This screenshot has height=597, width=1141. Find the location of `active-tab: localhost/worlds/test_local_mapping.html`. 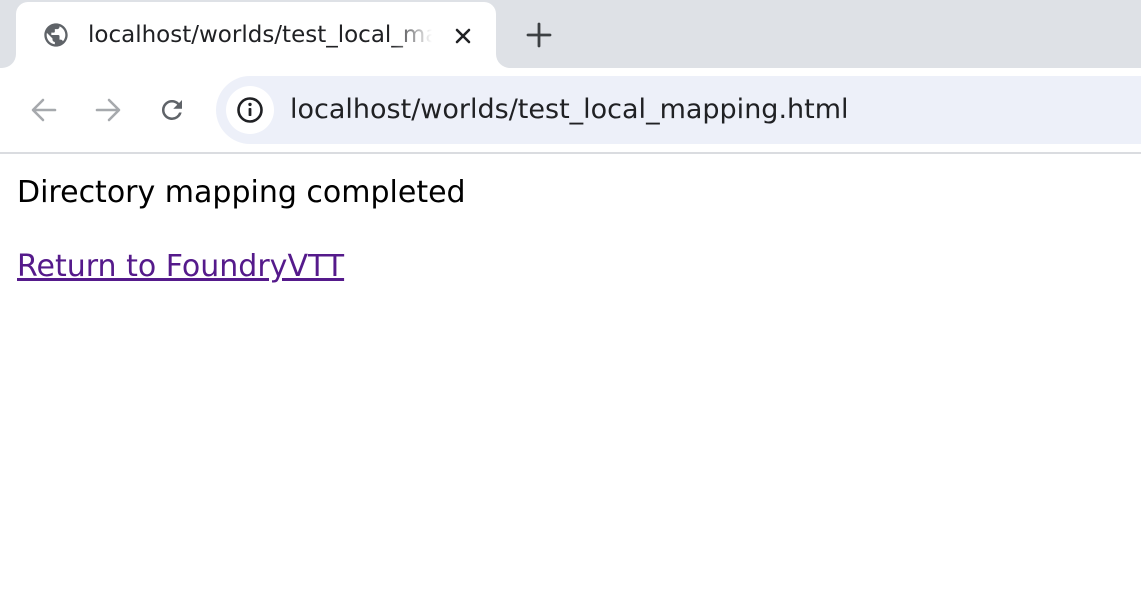

active-tab: localhost/worlds/test_local_mapping.html is located at coordinates (256, 35).